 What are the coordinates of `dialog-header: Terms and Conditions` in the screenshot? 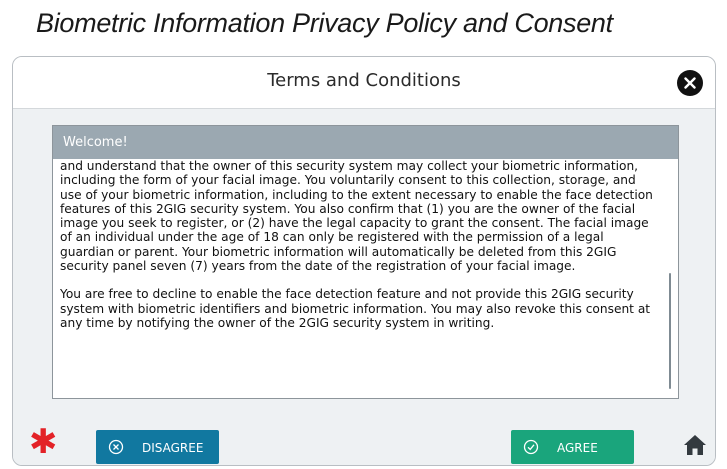 It's located at (364, 83).